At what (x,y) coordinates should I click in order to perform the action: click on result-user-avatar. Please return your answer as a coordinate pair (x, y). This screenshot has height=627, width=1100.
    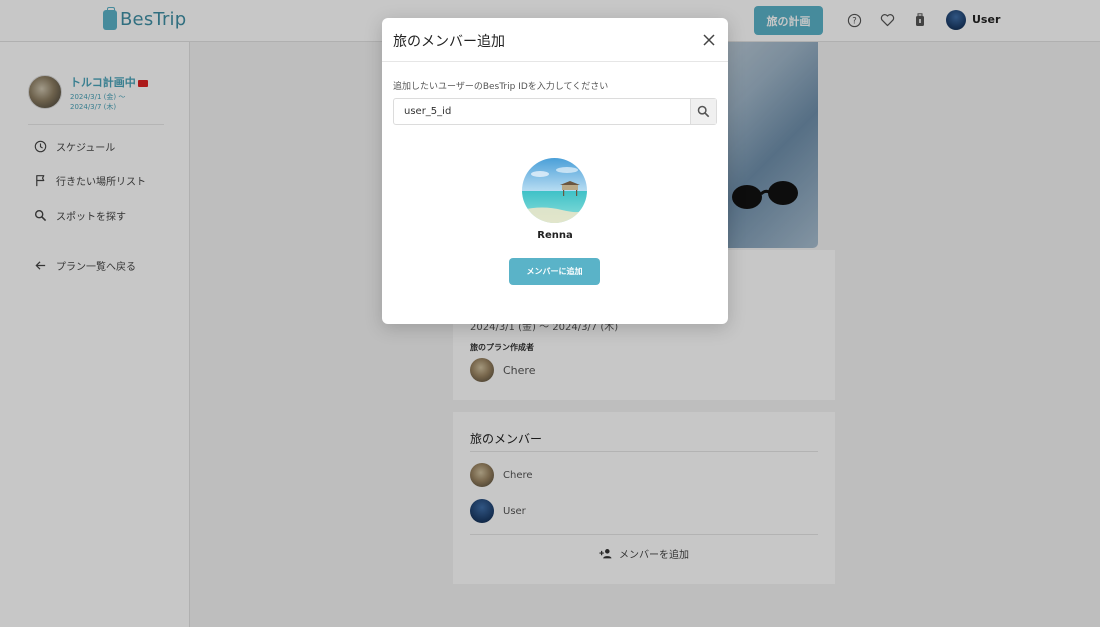
    Looking at the image, I should click on (554, 190).